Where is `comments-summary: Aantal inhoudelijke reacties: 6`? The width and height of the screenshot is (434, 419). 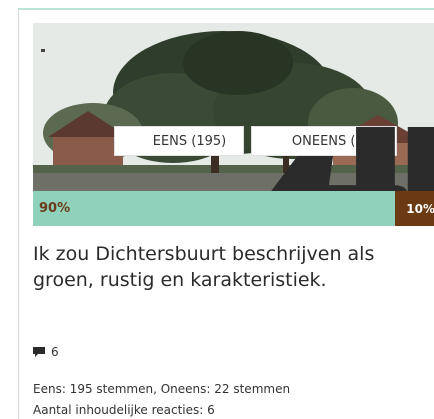 comments-summary: Aantal inhoudelijke reacties: 6 is located at coordinates (124, 410).